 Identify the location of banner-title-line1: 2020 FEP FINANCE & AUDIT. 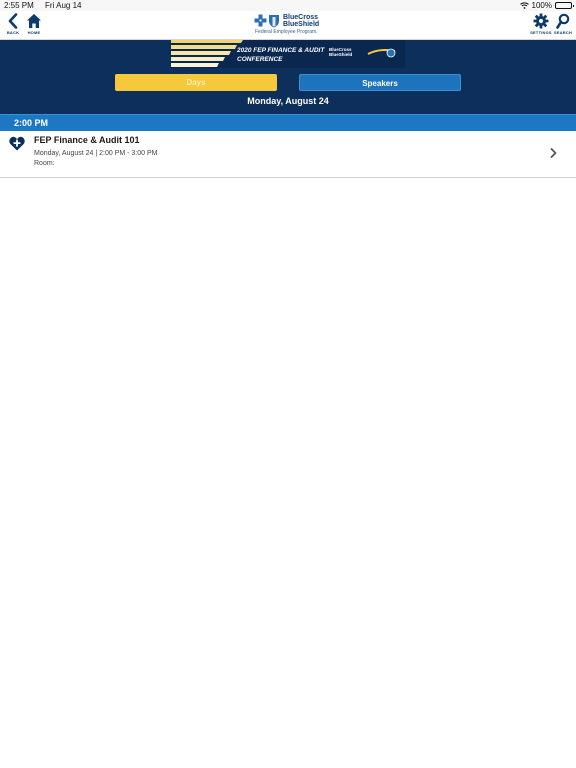
(281, 50).